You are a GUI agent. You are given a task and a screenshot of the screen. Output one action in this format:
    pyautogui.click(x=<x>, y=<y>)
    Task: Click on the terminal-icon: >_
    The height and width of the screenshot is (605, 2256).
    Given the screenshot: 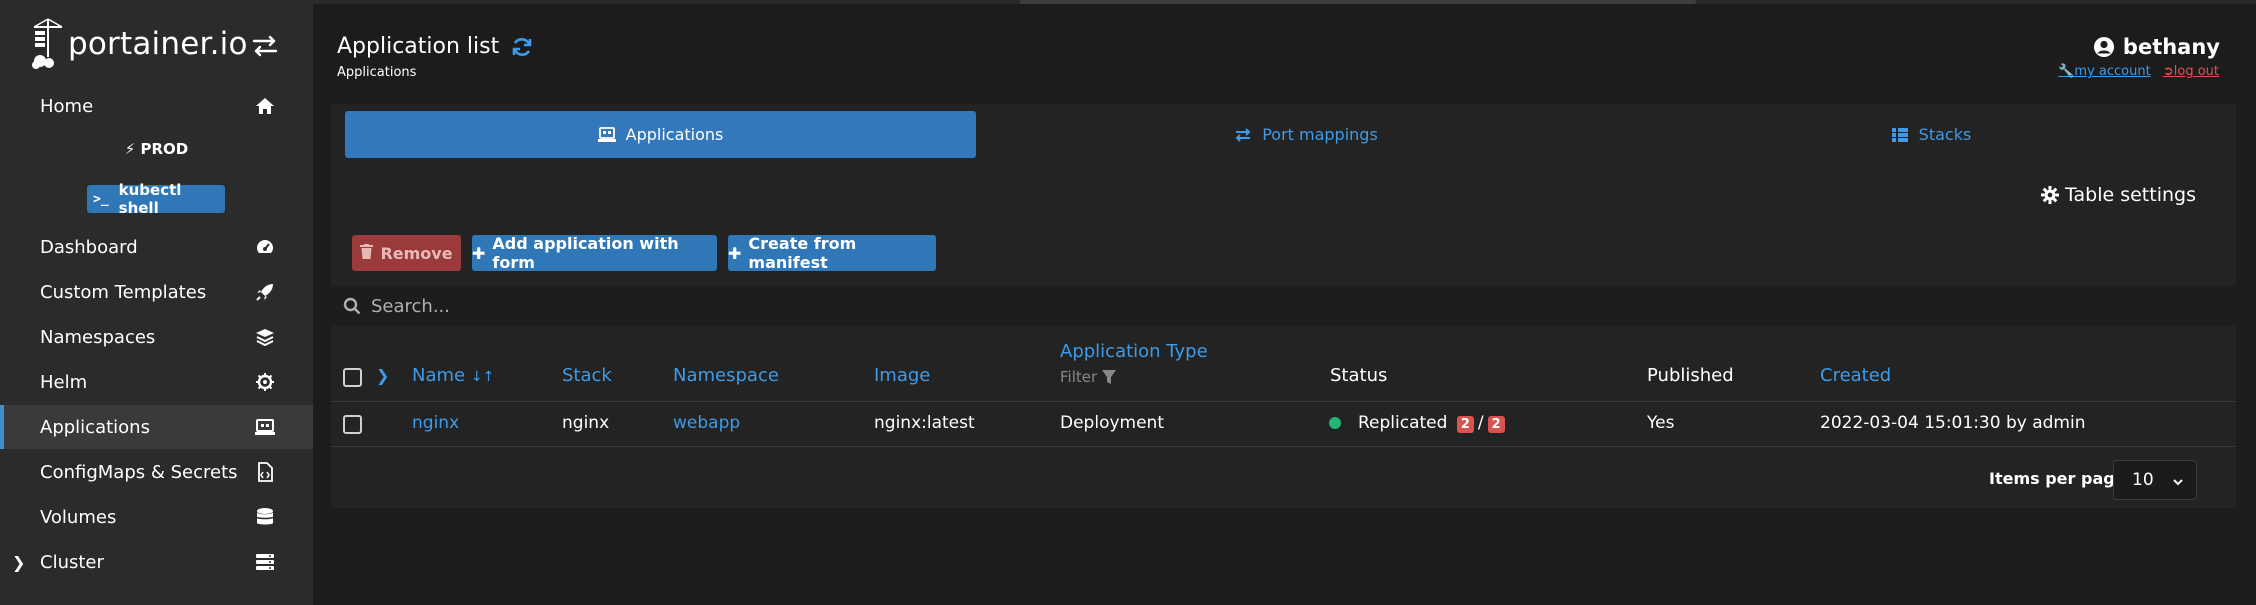 What is the action you would take?
    pyautogui.click(x=101, y=199)
    